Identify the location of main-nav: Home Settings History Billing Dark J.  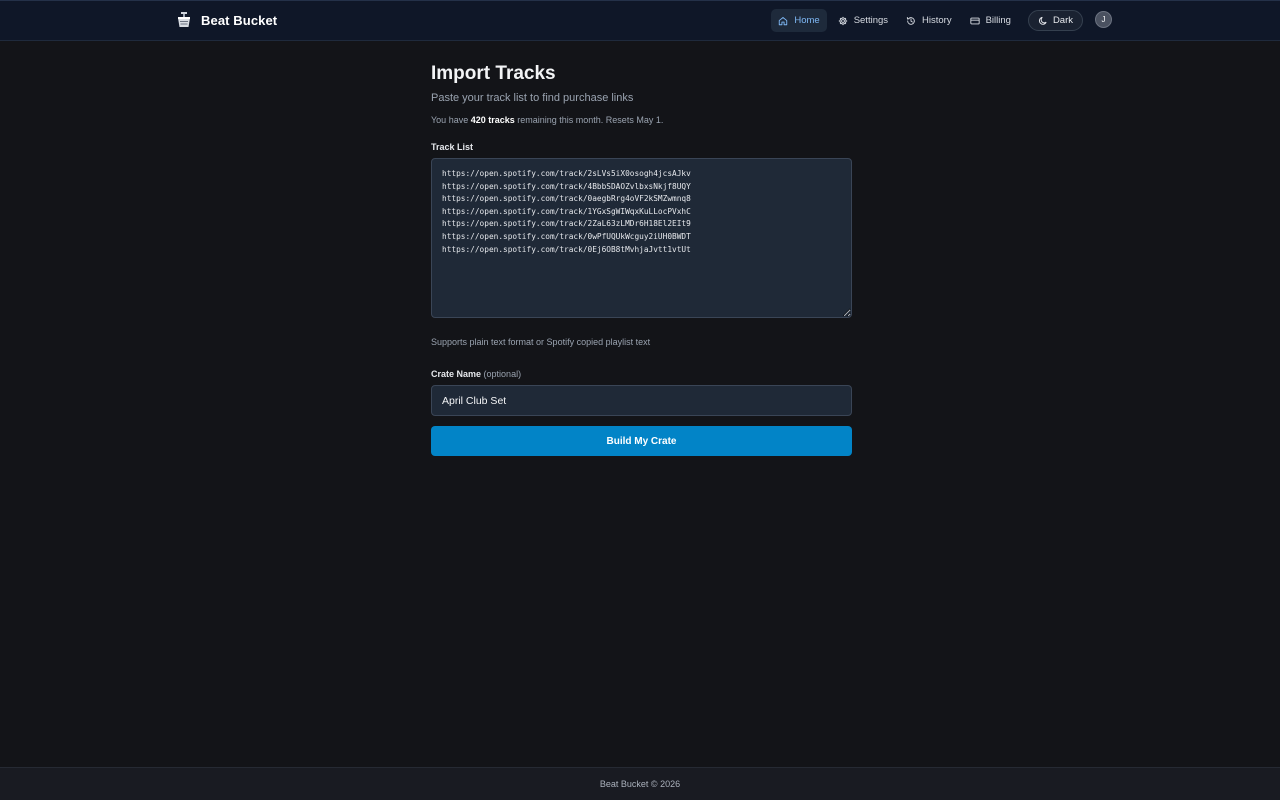
(941, 20).